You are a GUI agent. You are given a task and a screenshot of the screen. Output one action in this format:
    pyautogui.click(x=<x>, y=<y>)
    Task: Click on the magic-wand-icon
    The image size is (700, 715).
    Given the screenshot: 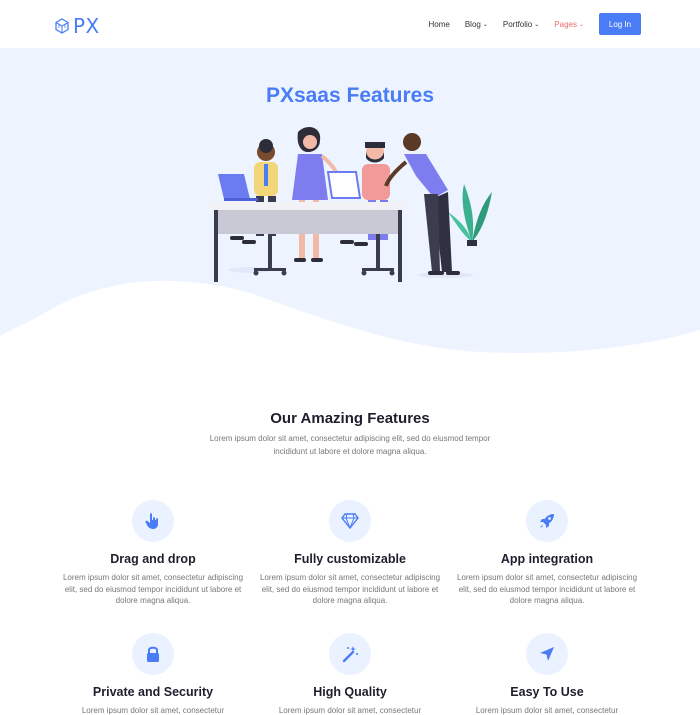 What is the action you would take?
    pyautogui.click(x=350, y=654)
    